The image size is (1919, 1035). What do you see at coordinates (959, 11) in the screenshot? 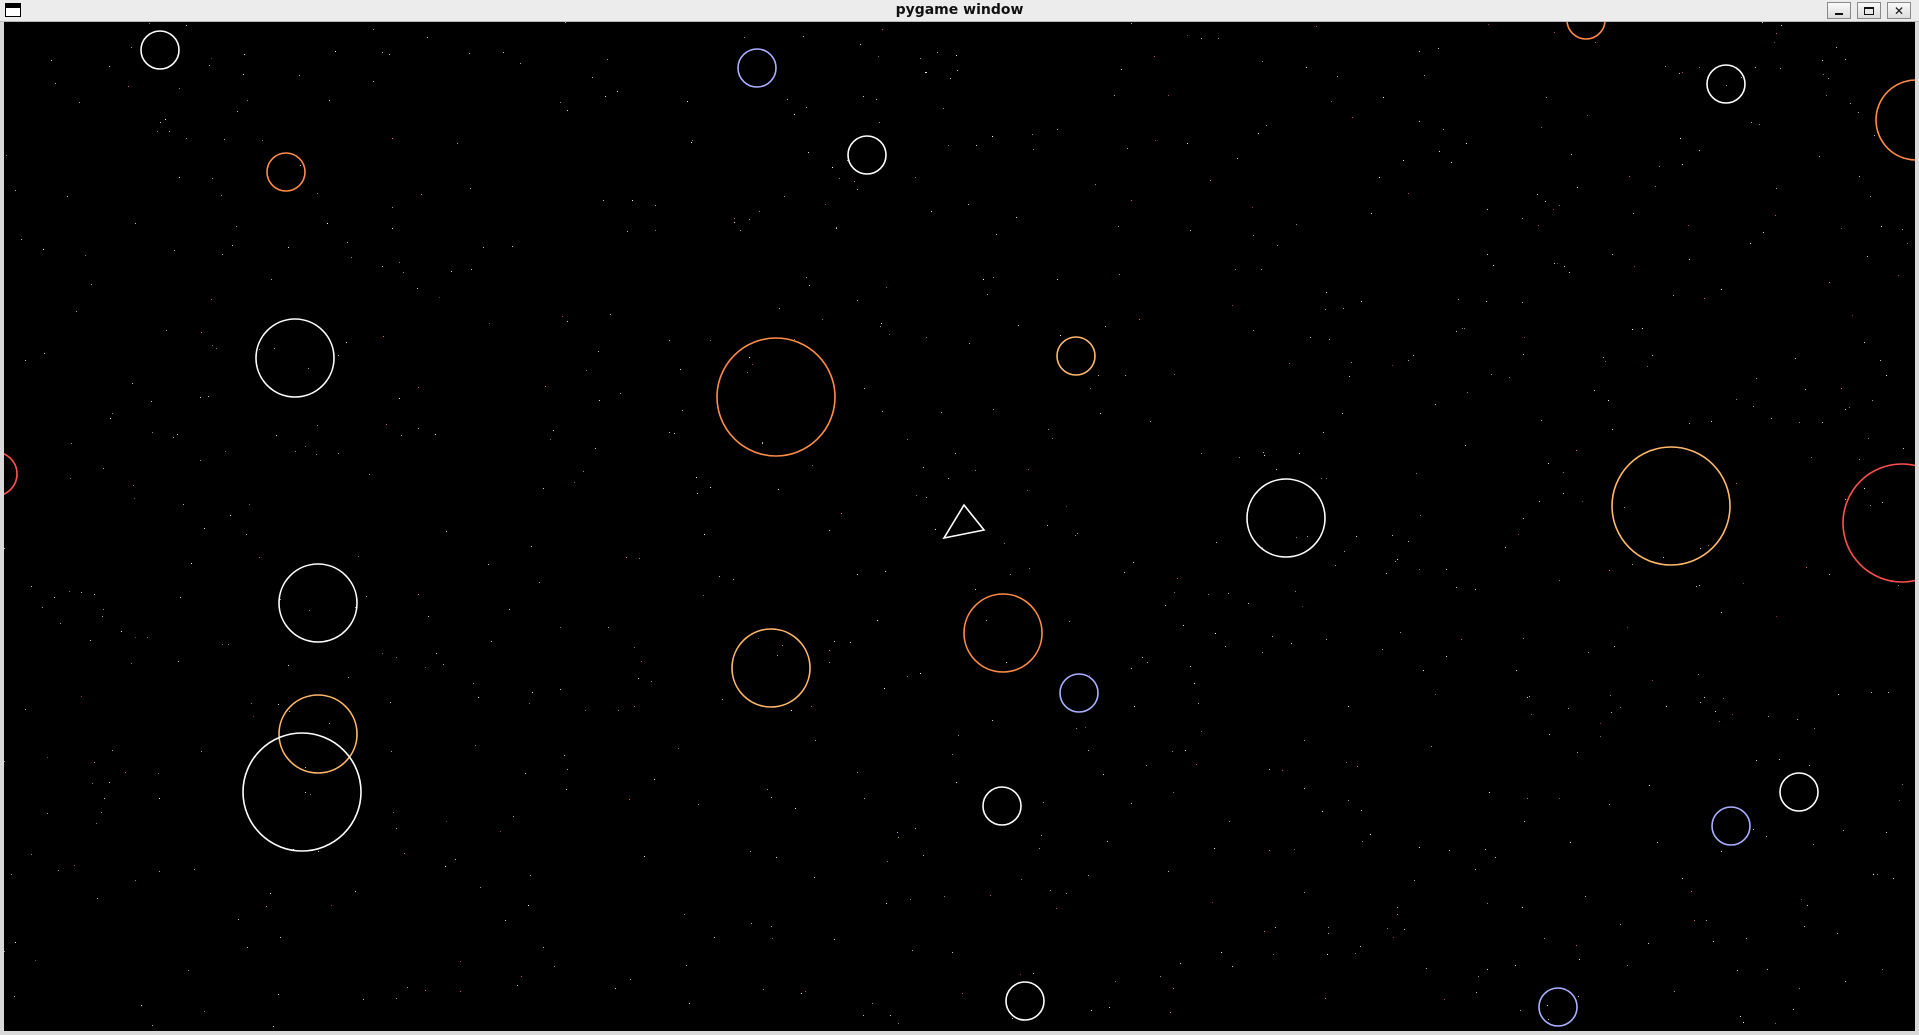
I see `title-bar: pygame window ✕` at bounding box center [959, 11].